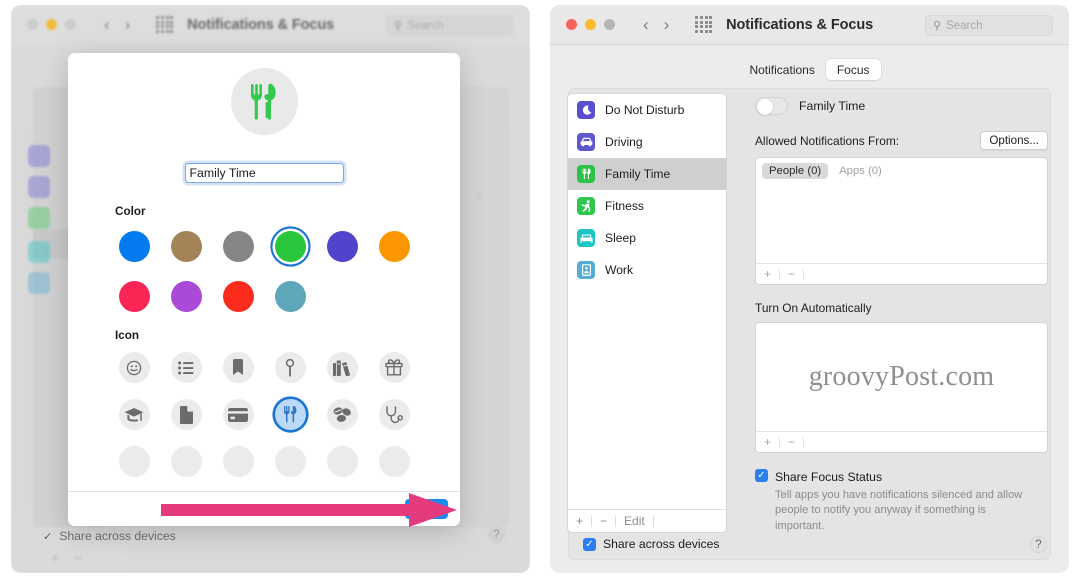  I want to click on list-item-fitness: Fitness, so click(647, 206).